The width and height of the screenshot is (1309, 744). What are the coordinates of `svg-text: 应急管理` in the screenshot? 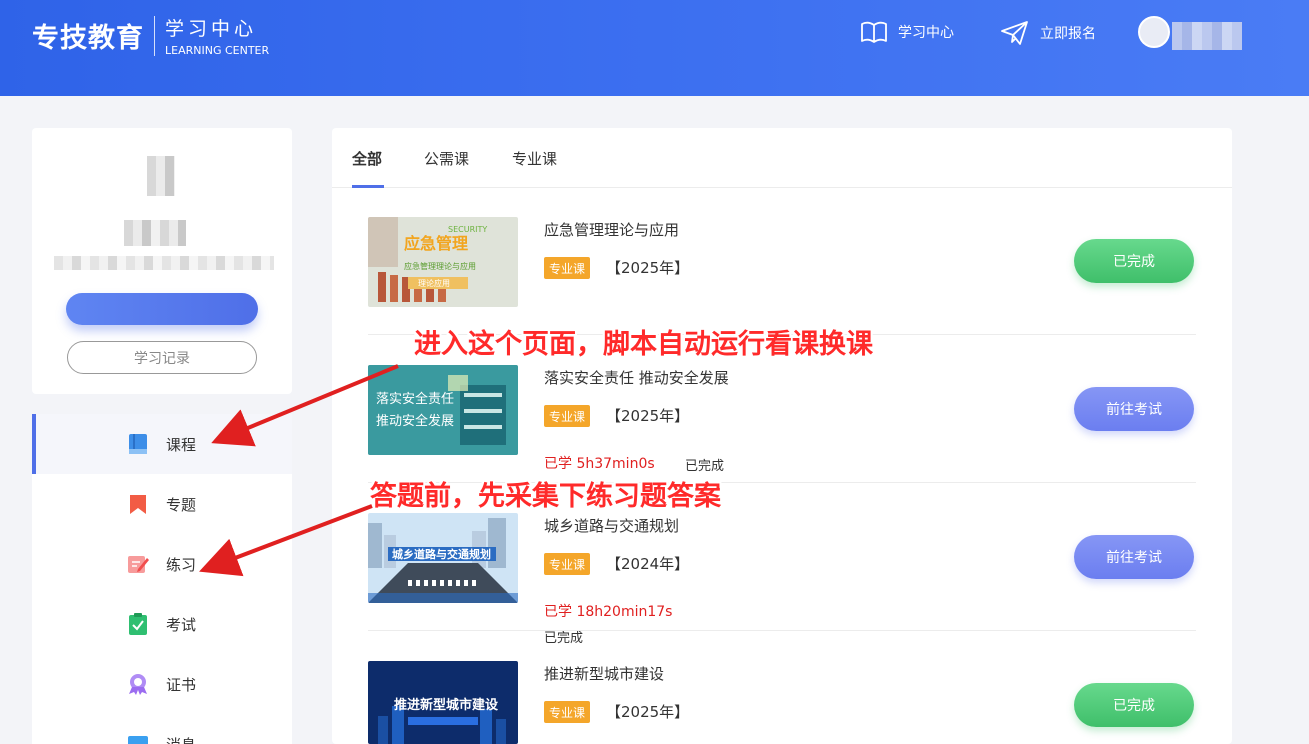 It's located at (436, 243).